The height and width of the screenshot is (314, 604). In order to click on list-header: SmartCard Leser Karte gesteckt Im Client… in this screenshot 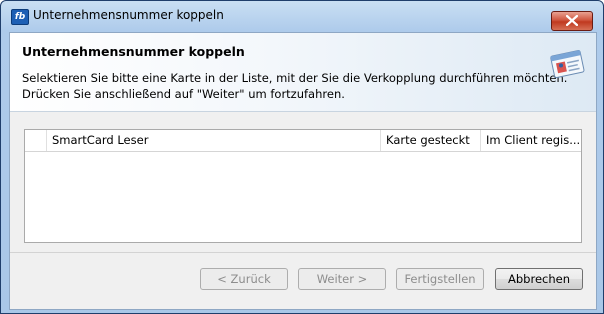, I will do `click(303, 141)`.